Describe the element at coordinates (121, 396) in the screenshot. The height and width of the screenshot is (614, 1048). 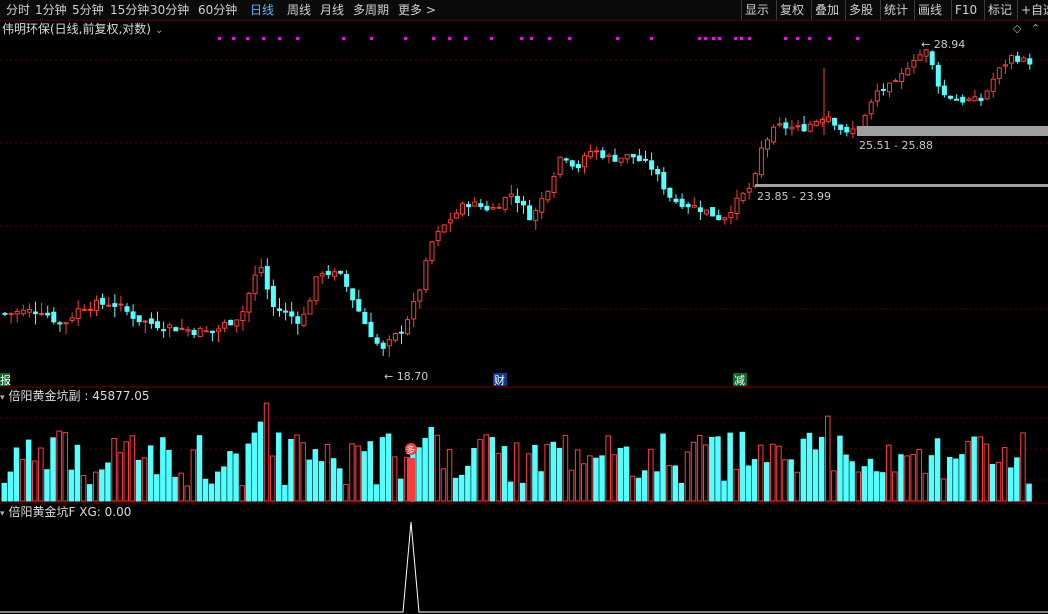
I see `indicator1-value: 45877.05` at that location.